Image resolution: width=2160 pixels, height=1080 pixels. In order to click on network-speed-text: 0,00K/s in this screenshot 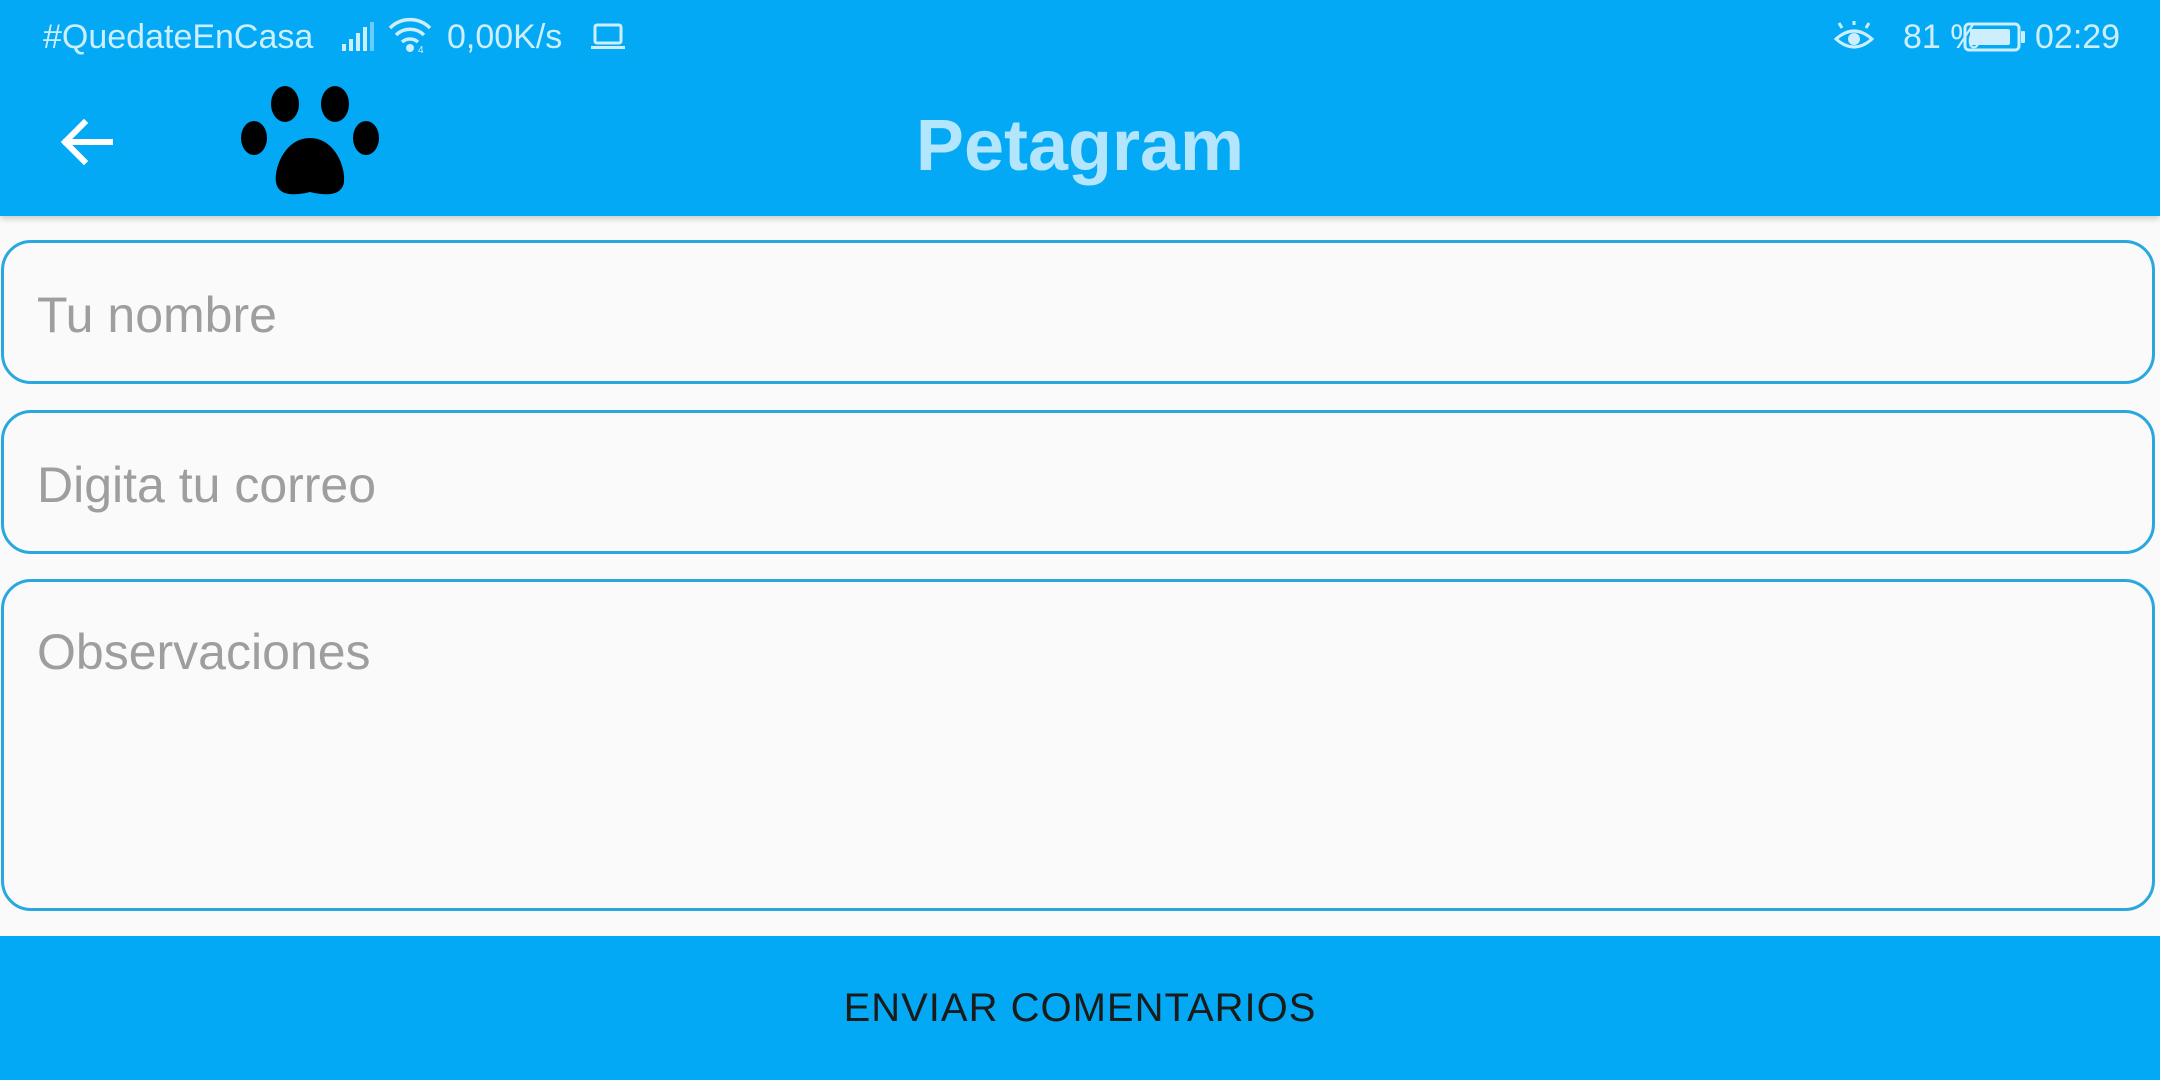, I will do `click(505, 37)`.